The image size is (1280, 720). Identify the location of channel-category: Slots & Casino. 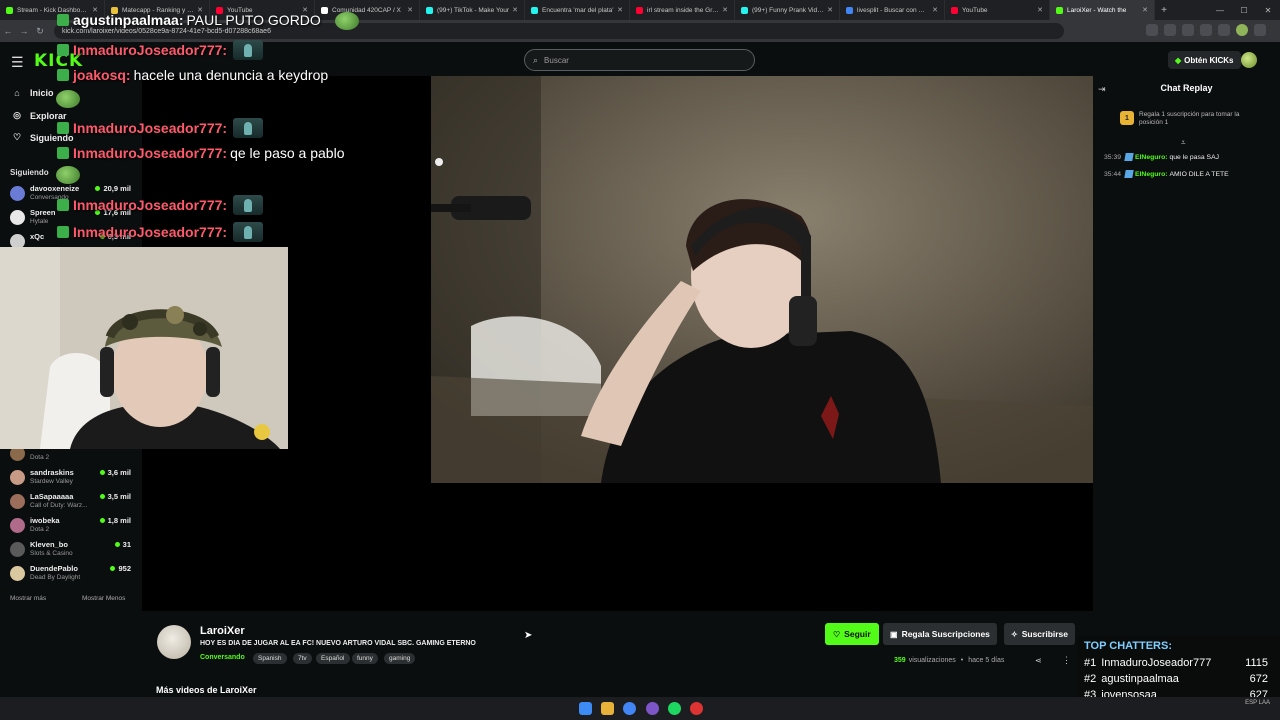
(51, 553).